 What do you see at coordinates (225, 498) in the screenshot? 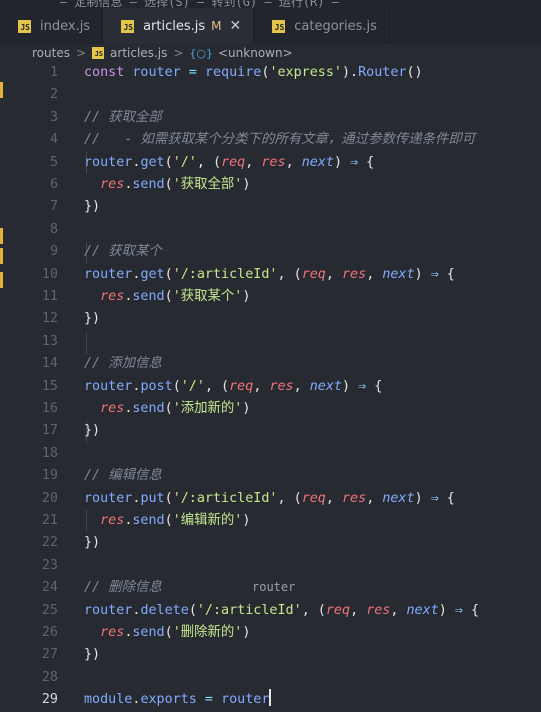
I see `code-token: '/:articleId'` at bounding box center [225, 498].